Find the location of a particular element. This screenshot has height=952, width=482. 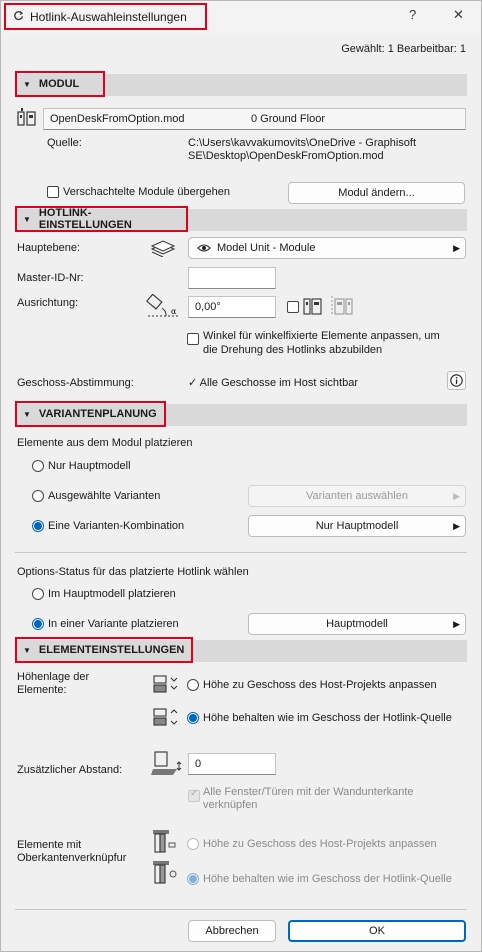

story-match-label: Geschoss-Abstimmung: is located at coordinates (75, 383).